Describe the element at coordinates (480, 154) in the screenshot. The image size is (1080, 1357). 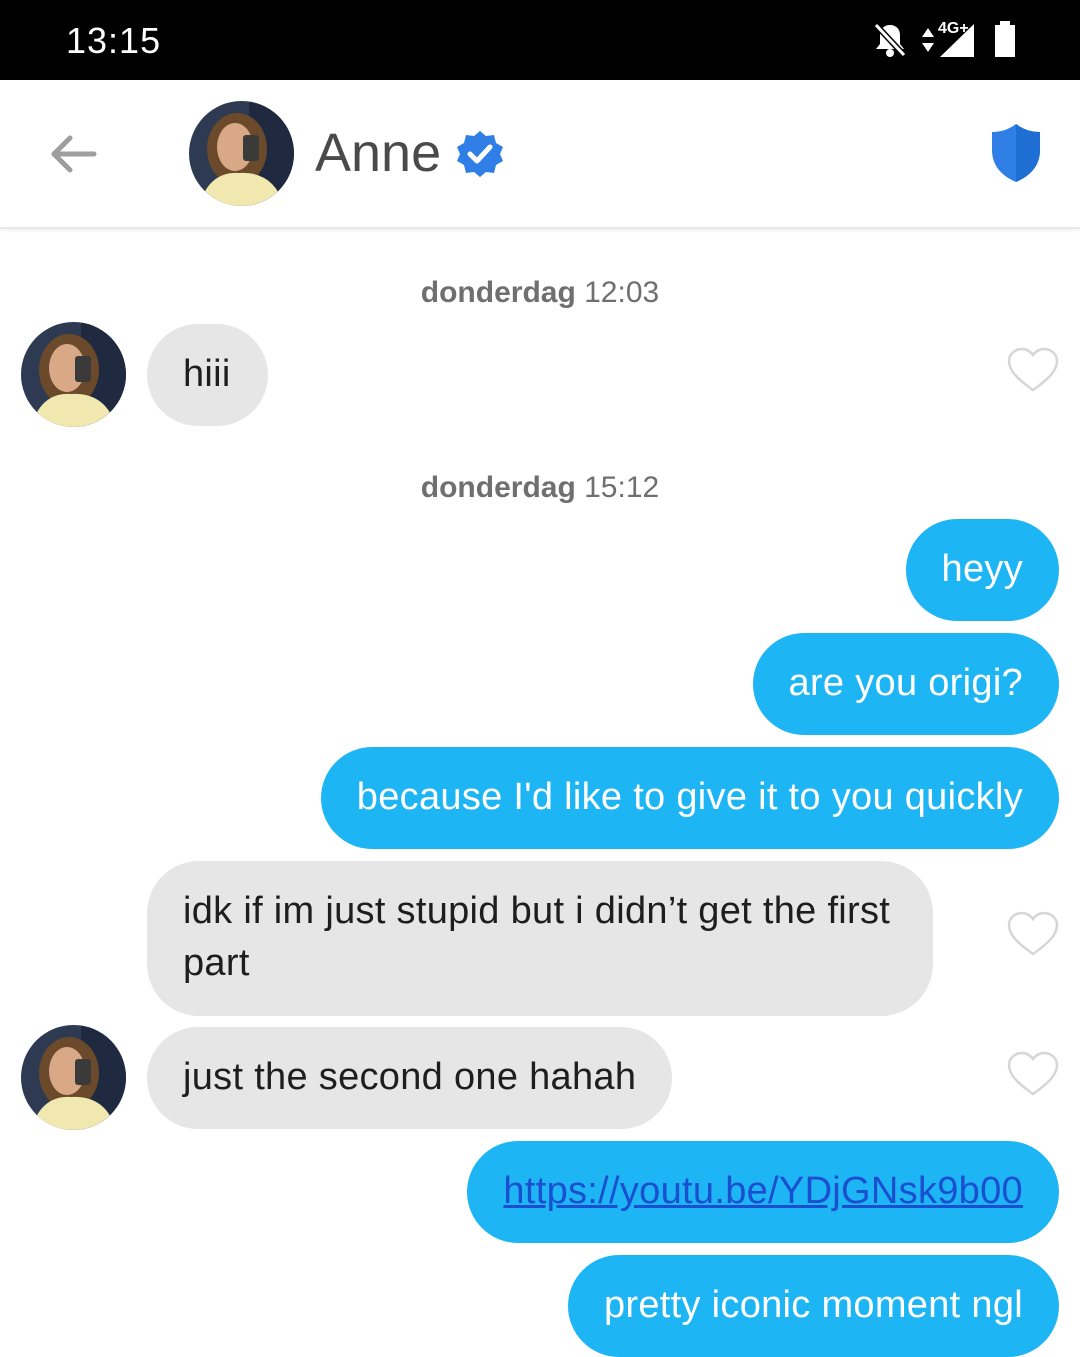
I see `verified-badge-icon` at that location.